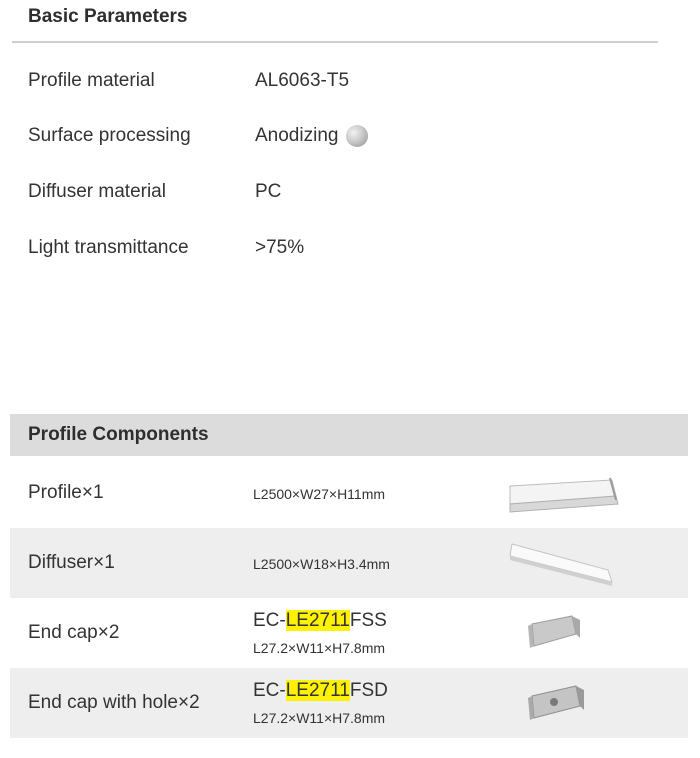  Describe the element at coordinates (91, 80) in the screenshot. I see `param-label: Profile material` at that location.